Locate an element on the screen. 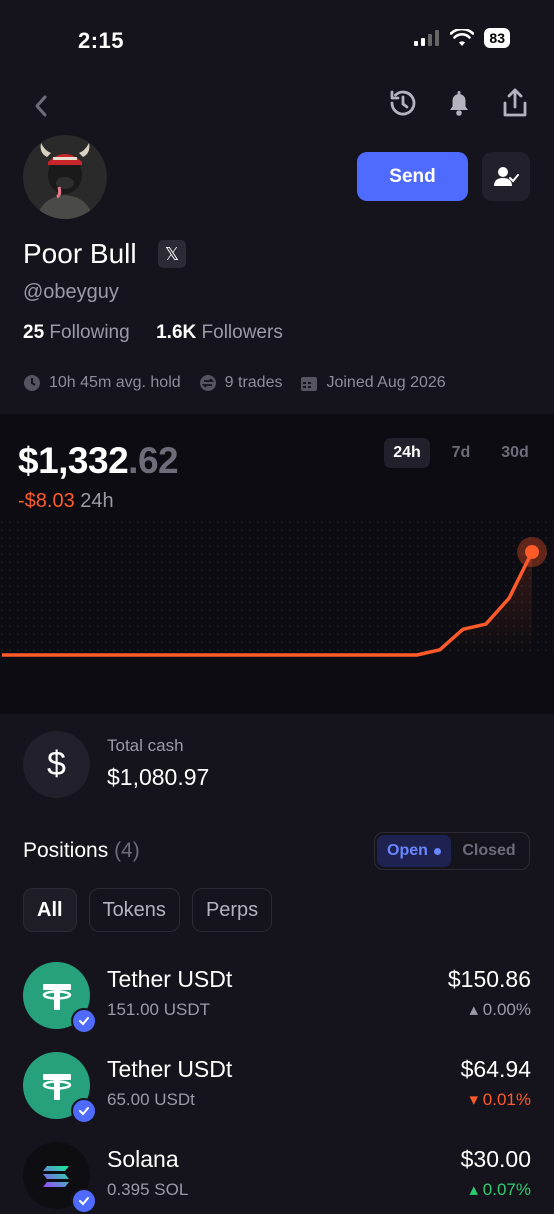 Image resolution: width=554 pixels, height=1214 pixels. profile-handle: @obeyguy is located at coordinates (71, 292).